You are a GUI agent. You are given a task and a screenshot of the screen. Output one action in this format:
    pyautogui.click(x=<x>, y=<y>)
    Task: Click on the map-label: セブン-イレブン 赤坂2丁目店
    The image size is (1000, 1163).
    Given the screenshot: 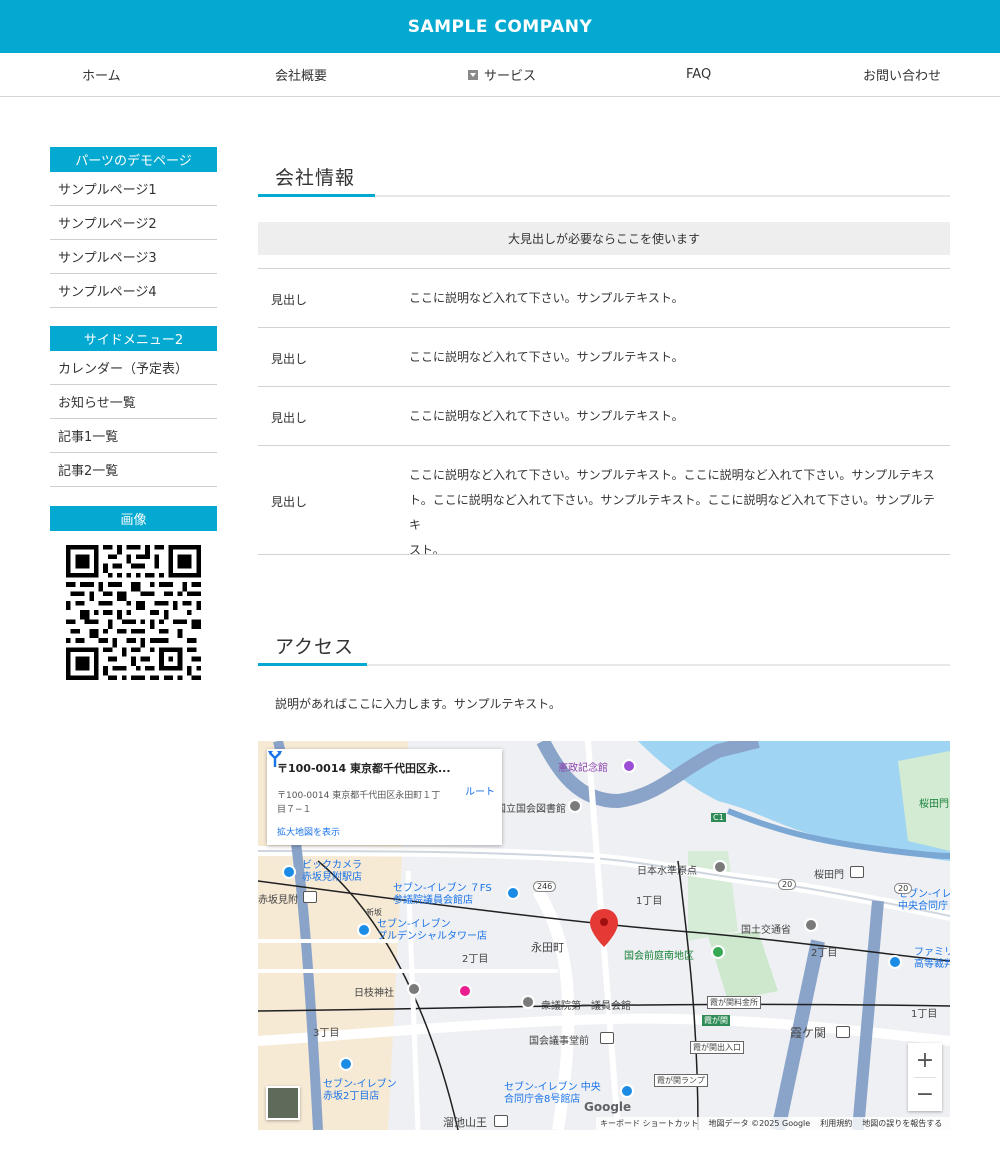 What is the action you would take?
    pyautogui.click(x=360, y=1091)
    